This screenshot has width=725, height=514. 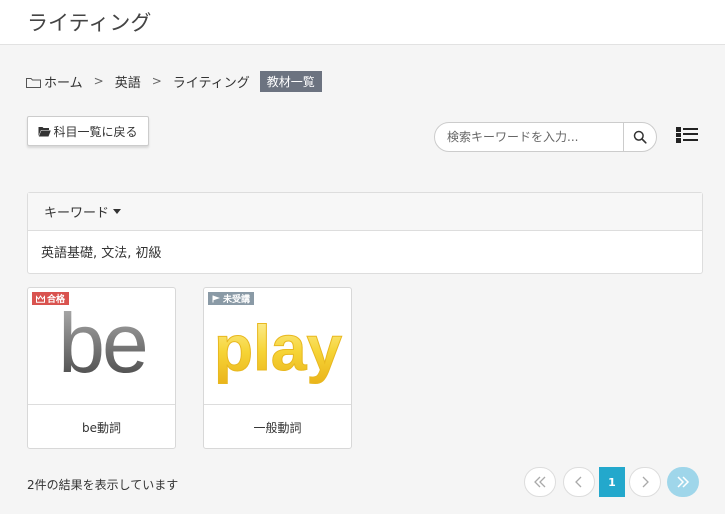 I want to click on keyword-panel: キーワード 英語基礎, 文法, 初級, so click(x=365, y=233).